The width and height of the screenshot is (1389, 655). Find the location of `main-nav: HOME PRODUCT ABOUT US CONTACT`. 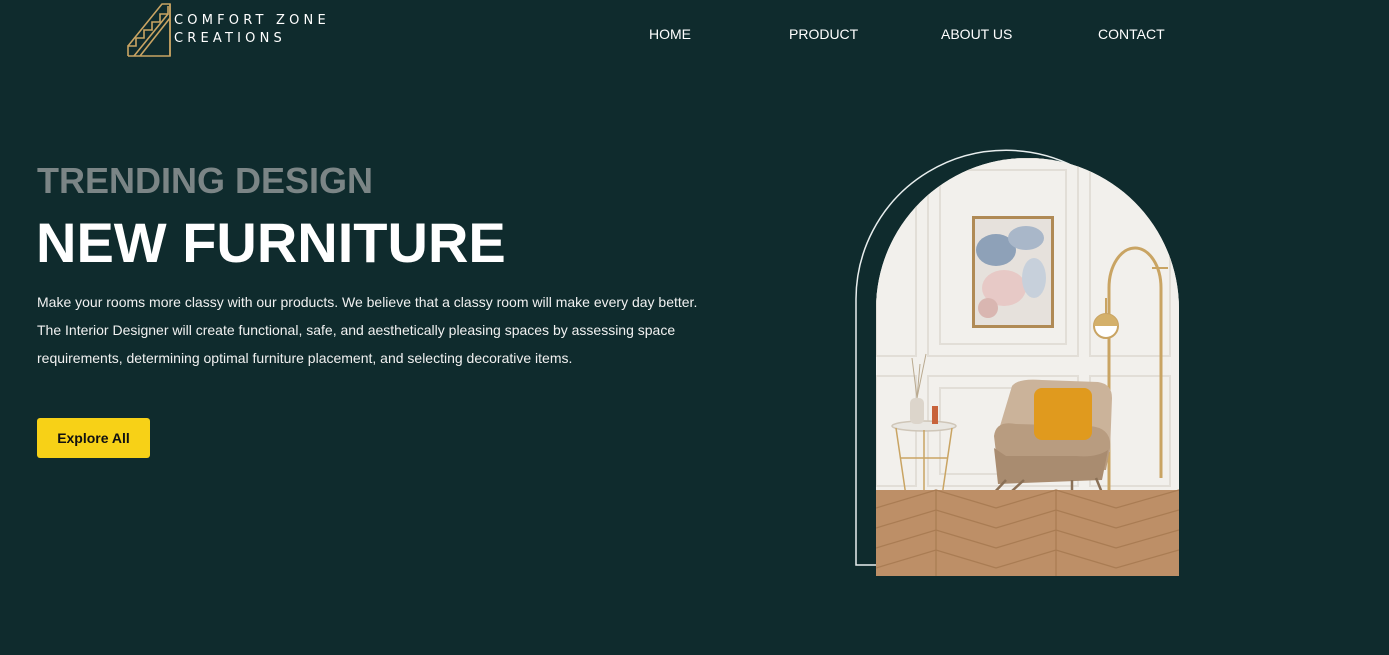

main-nav: HOME PRODUCT ABOUT US CONTACT is located at coordinates (694, 35).